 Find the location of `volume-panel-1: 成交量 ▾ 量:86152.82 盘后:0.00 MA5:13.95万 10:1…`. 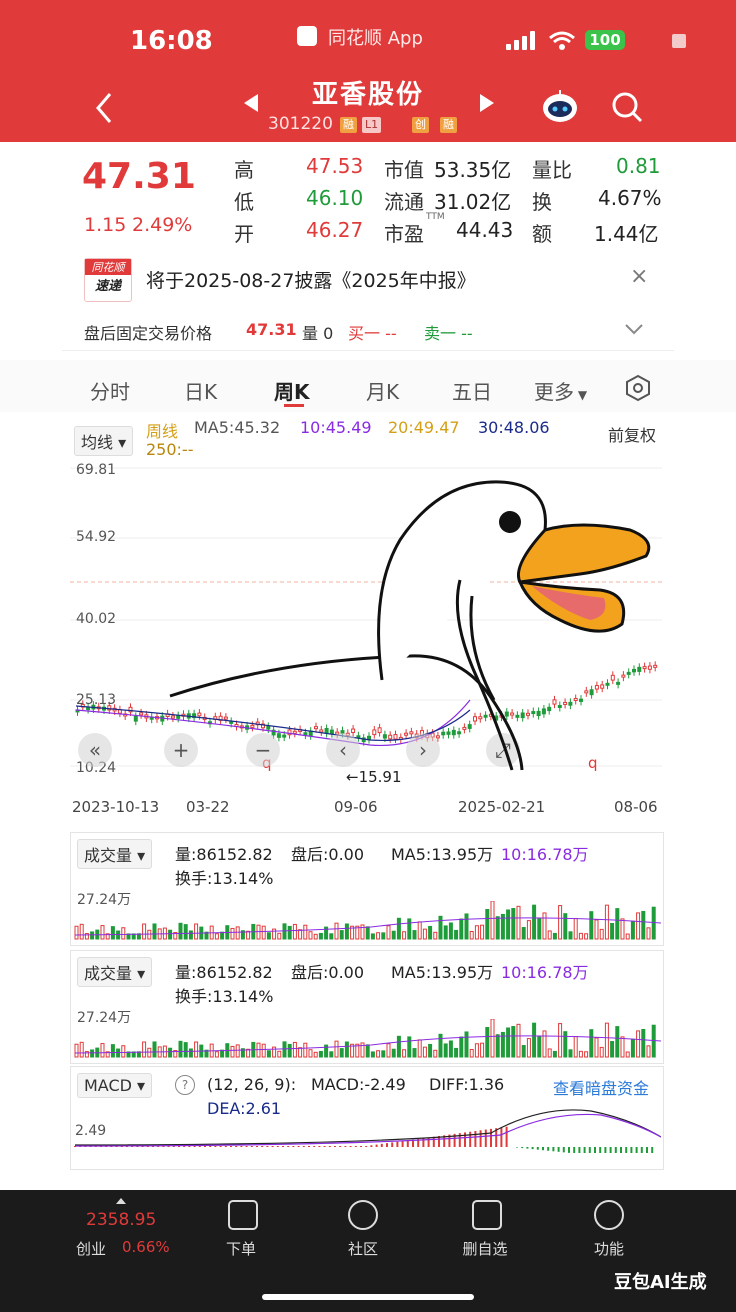

volume-panel-1: 成交量 ▾ 量:86152.82 盘后:0.00 MA5:13.95万 10:1… is located at coordinates (367, 889).